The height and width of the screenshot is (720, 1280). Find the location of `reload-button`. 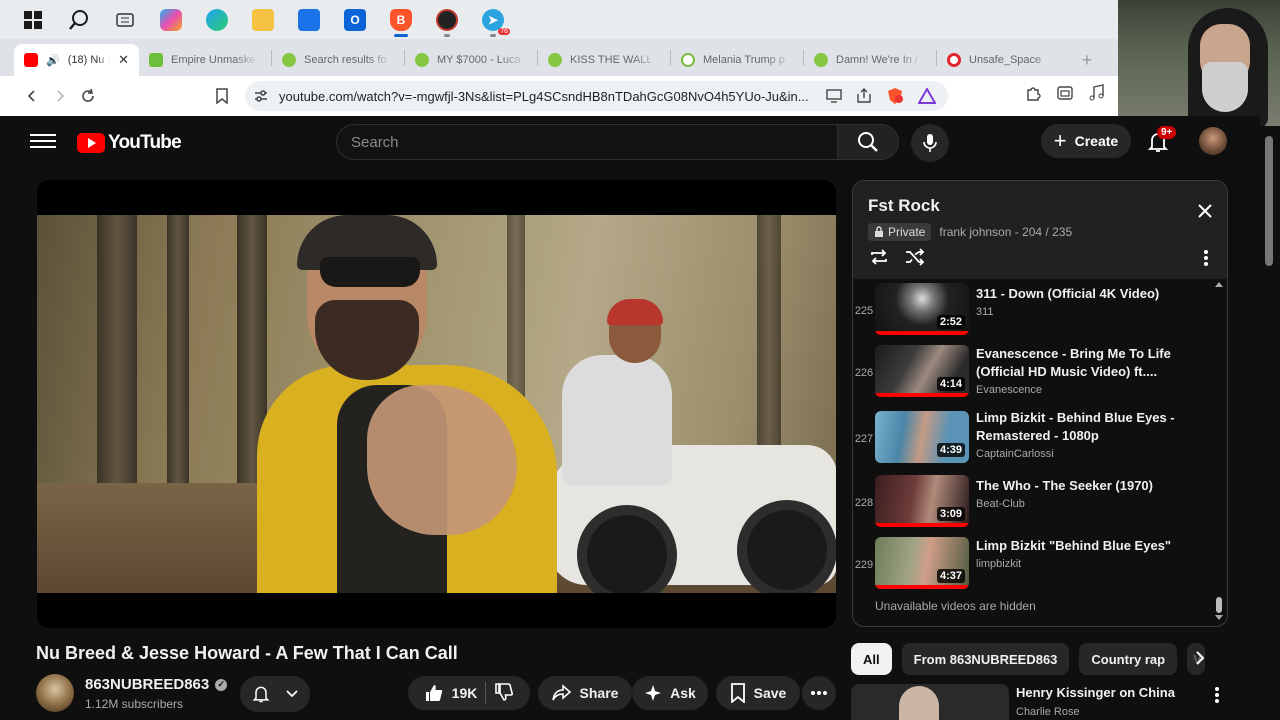

reload-button is located at coordinates (88, 96).